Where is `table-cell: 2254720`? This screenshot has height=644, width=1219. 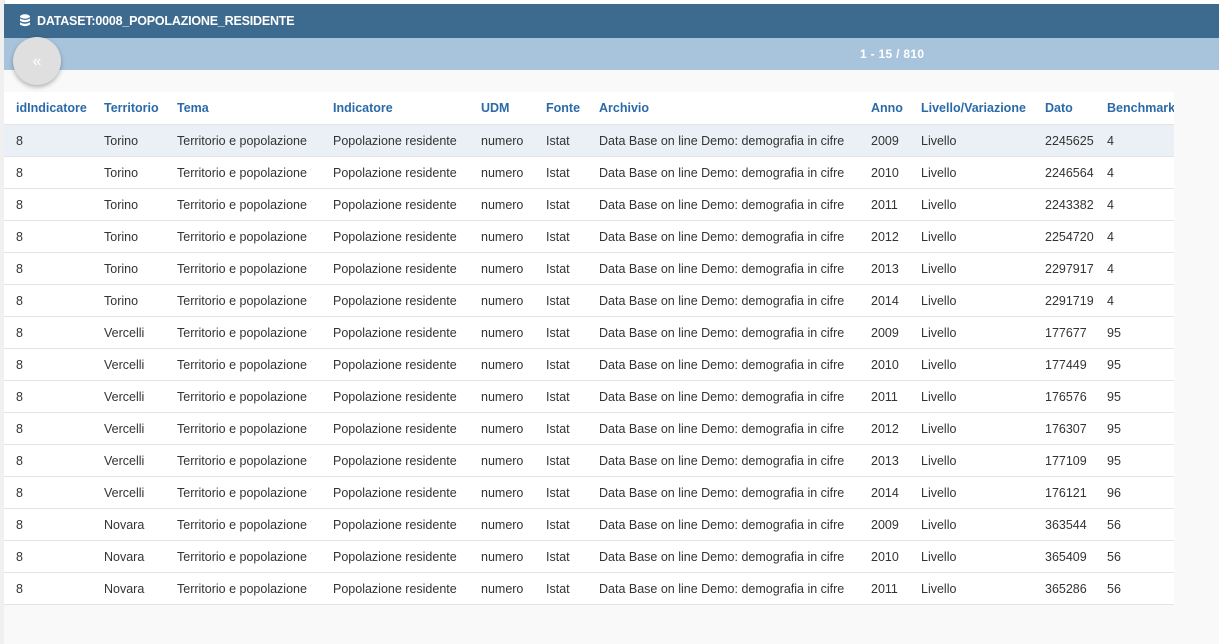 table-cell: 2254720 is located at coordinates (1064, 236).